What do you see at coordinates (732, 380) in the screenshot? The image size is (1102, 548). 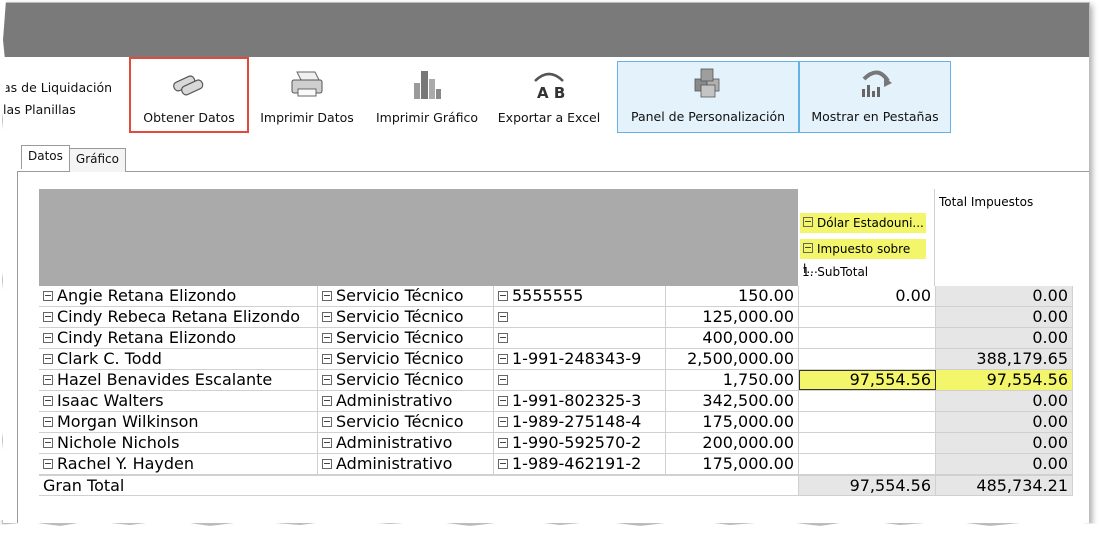 I see `amount-cell: 1,750.00` at bounding box center [732, 380].